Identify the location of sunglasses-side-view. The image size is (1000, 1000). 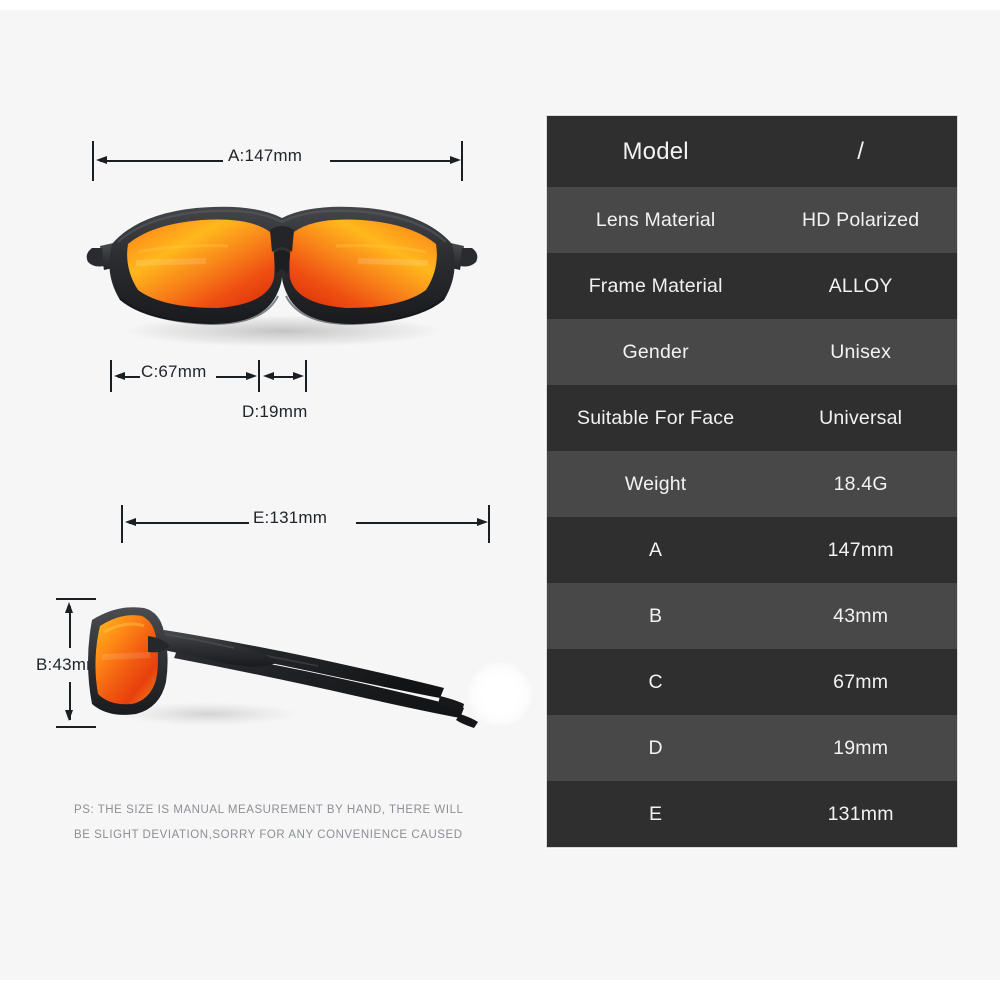
(283, 667).